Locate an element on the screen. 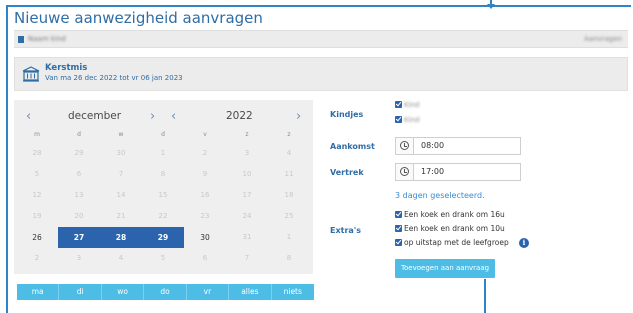 This screenshot has width=633, height=313. arrival-label: Aankomst is located at coordinates (352, 146).